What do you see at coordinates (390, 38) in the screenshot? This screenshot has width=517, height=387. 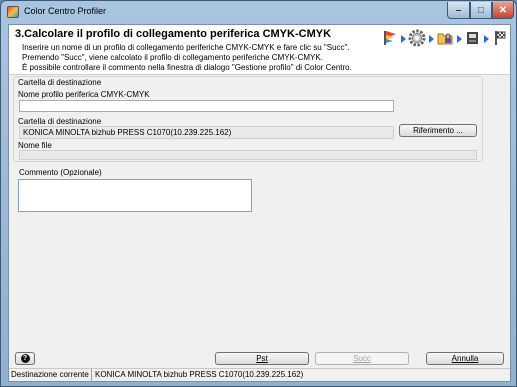 I see `start-flag-icon` at bounding box center [390, 38].